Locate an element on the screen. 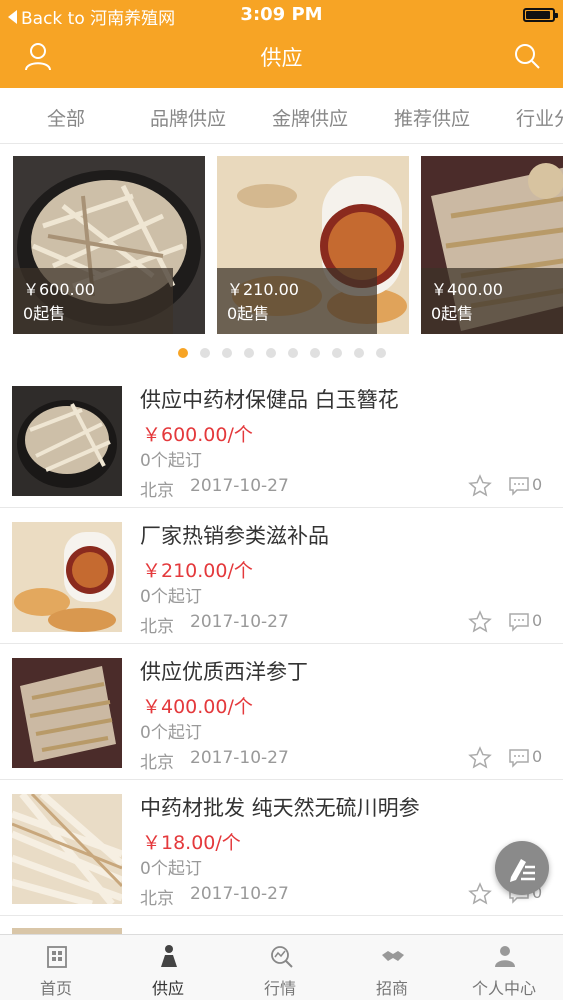  tab-label: 行情 is located at coordinates (279, 988).